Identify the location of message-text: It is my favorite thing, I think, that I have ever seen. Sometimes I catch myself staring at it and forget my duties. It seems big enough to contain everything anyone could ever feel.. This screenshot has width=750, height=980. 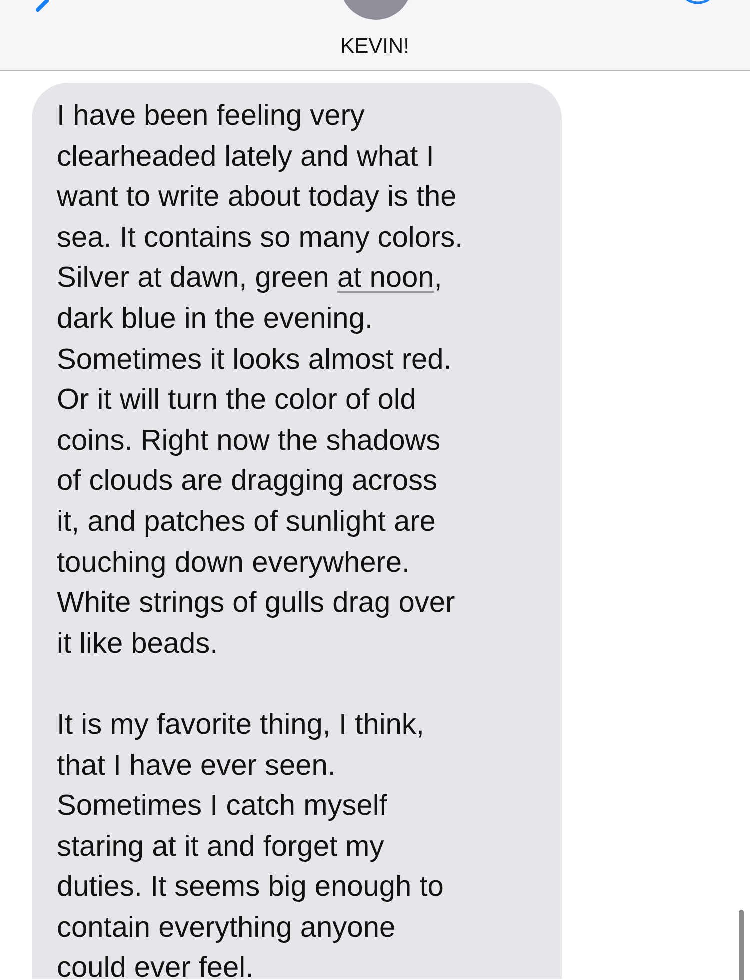
(251, 843).